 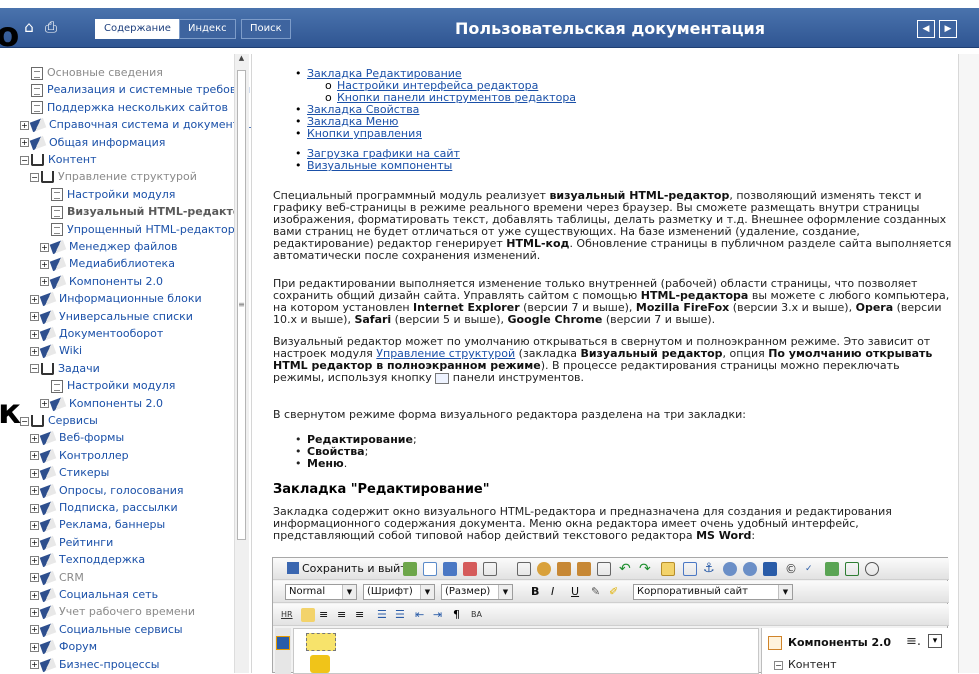 I want to click on tree-item: + Медиабиблиотека, so click(x=107, y=263).